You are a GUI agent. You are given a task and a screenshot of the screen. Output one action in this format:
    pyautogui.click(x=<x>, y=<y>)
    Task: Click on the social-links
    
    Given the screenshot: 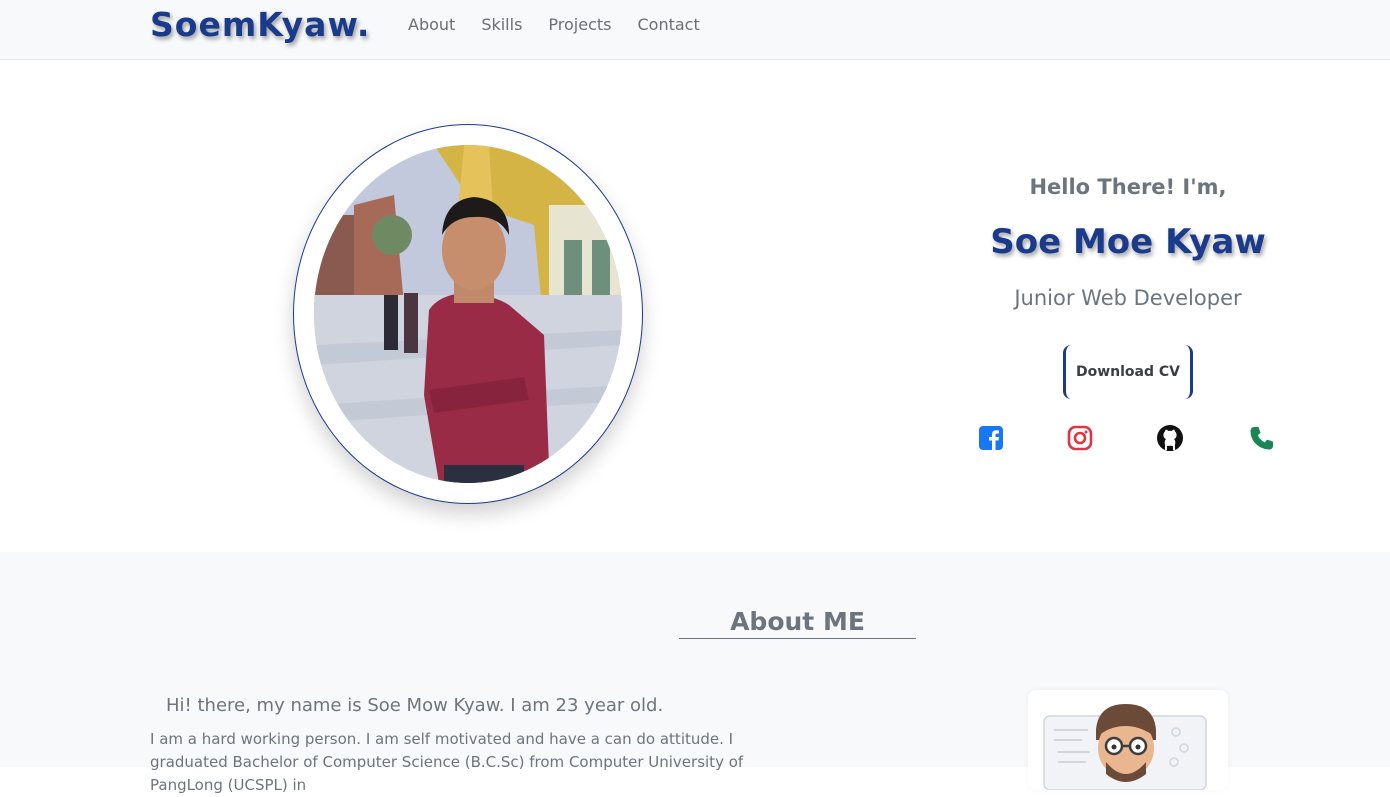 What is the action you would take?
    pyautogui.click(x=1128, y=439)
    